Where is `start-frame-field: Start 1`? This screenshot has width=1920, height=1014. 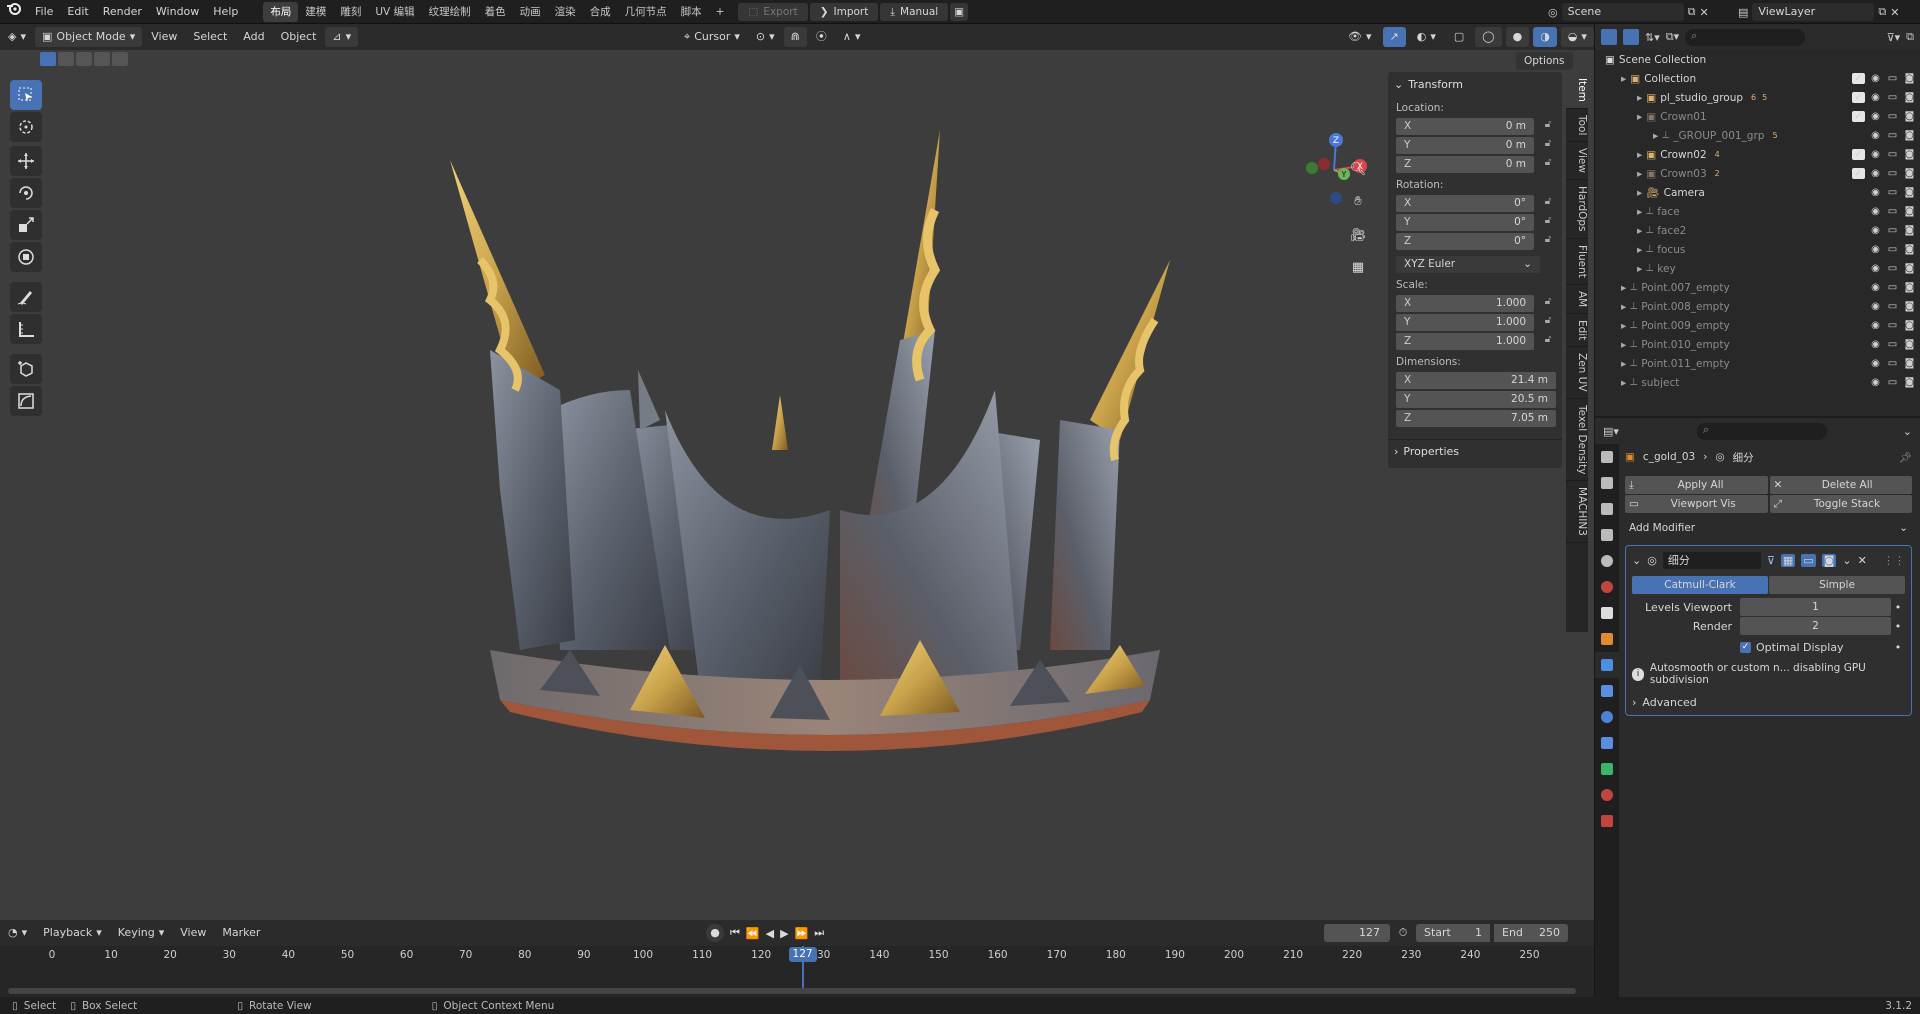 start-frame-field: Start 1 is located at coordinates (1453, 933).